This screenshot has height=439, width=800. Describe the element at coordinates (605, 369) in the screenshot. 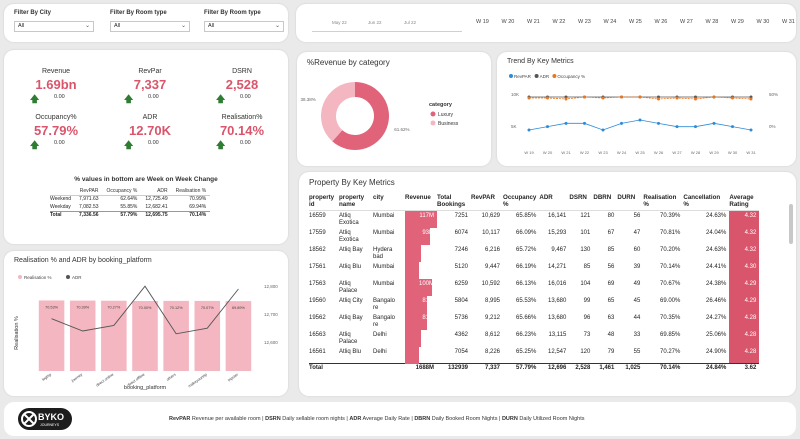

I see `table-cell: 1,461` at that location.